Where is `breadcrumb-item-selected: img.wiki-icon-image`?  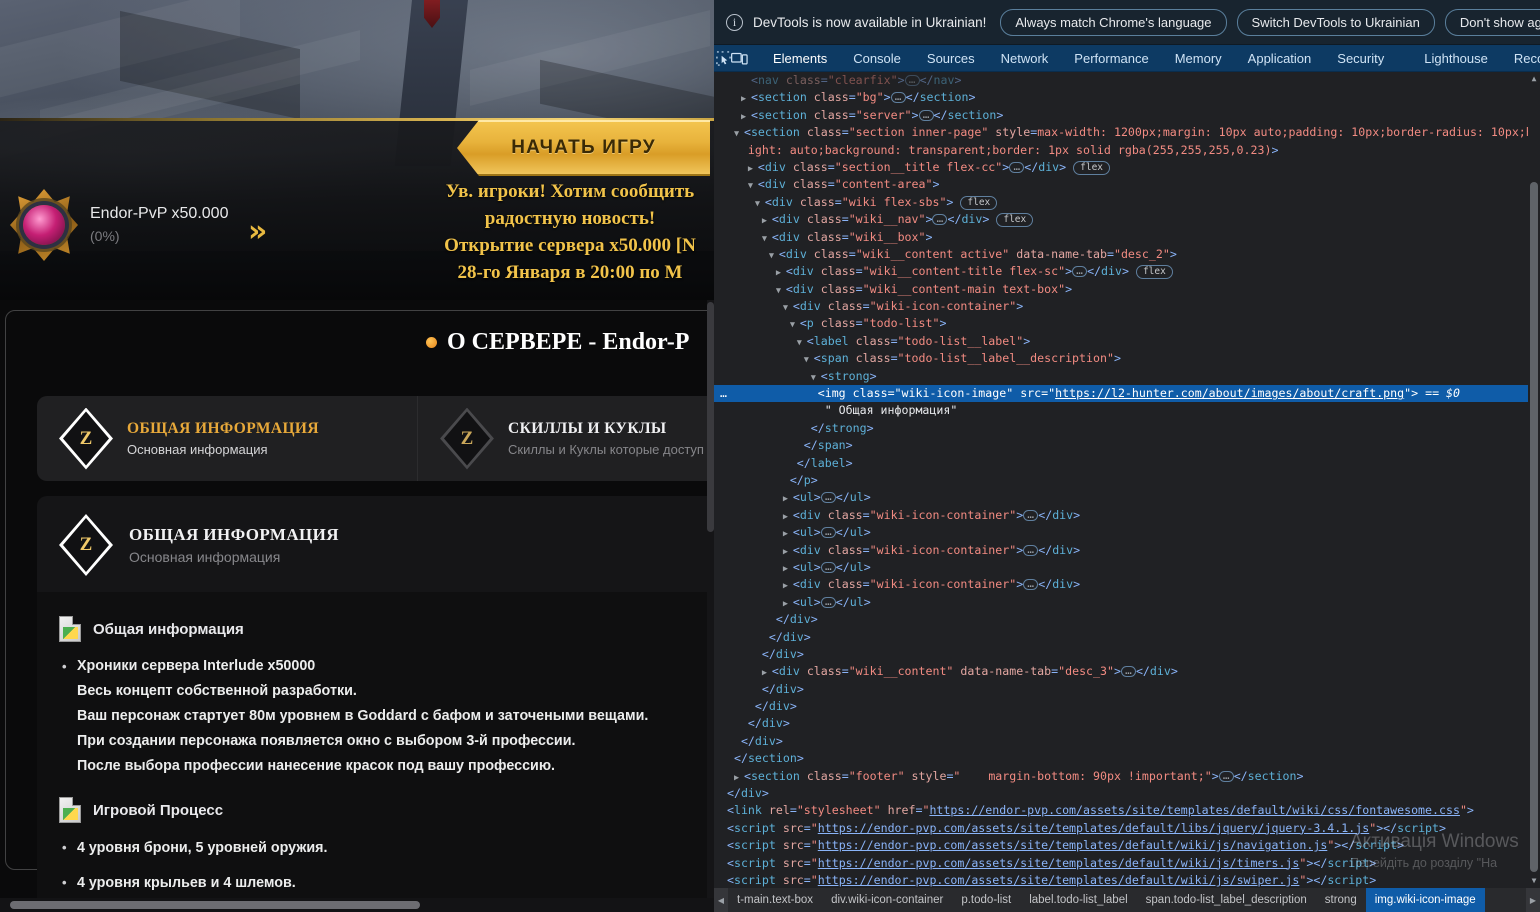
breadcrumb-item-selected: img.wiki-icon-image is located at coordinates (1425, 900).